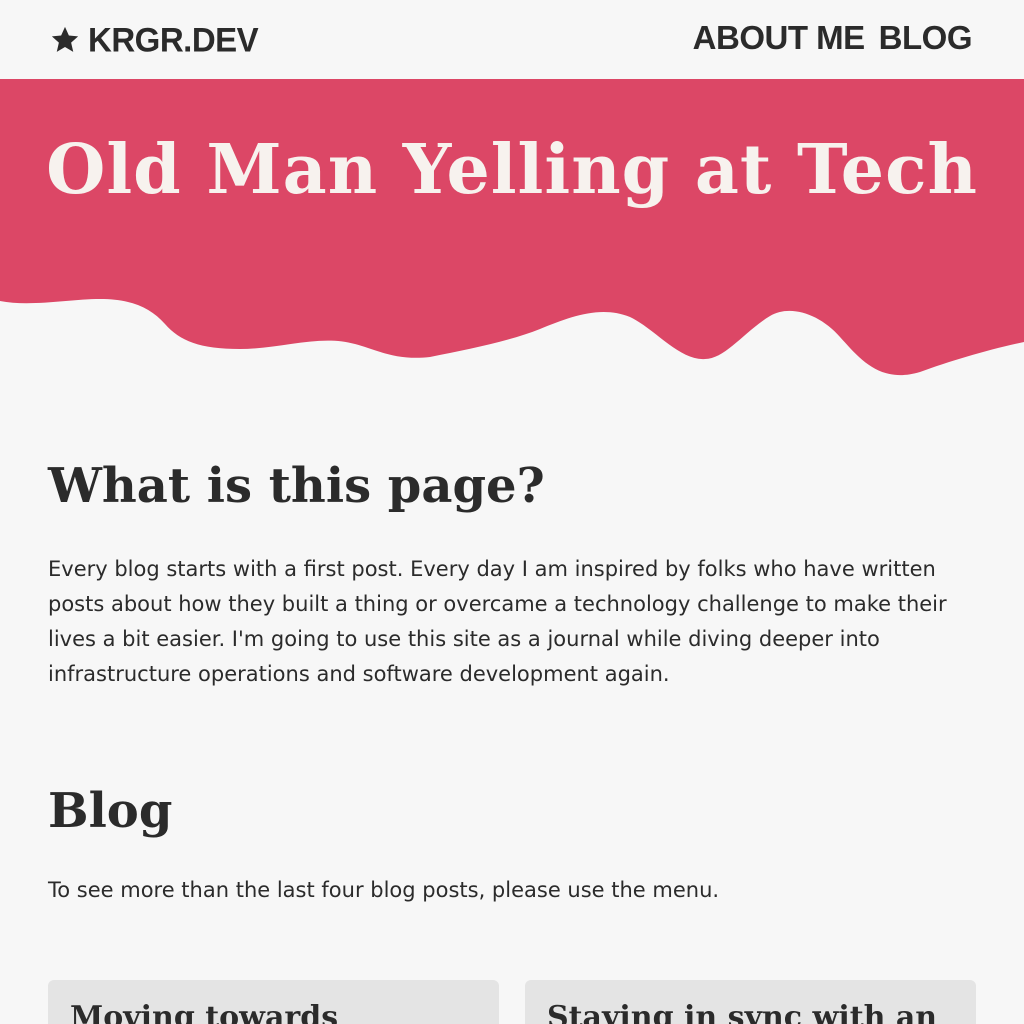 This screenshot has width=1024, height=1024. I want to click on blog-post-card: Moving towards, so click(273, 1002).